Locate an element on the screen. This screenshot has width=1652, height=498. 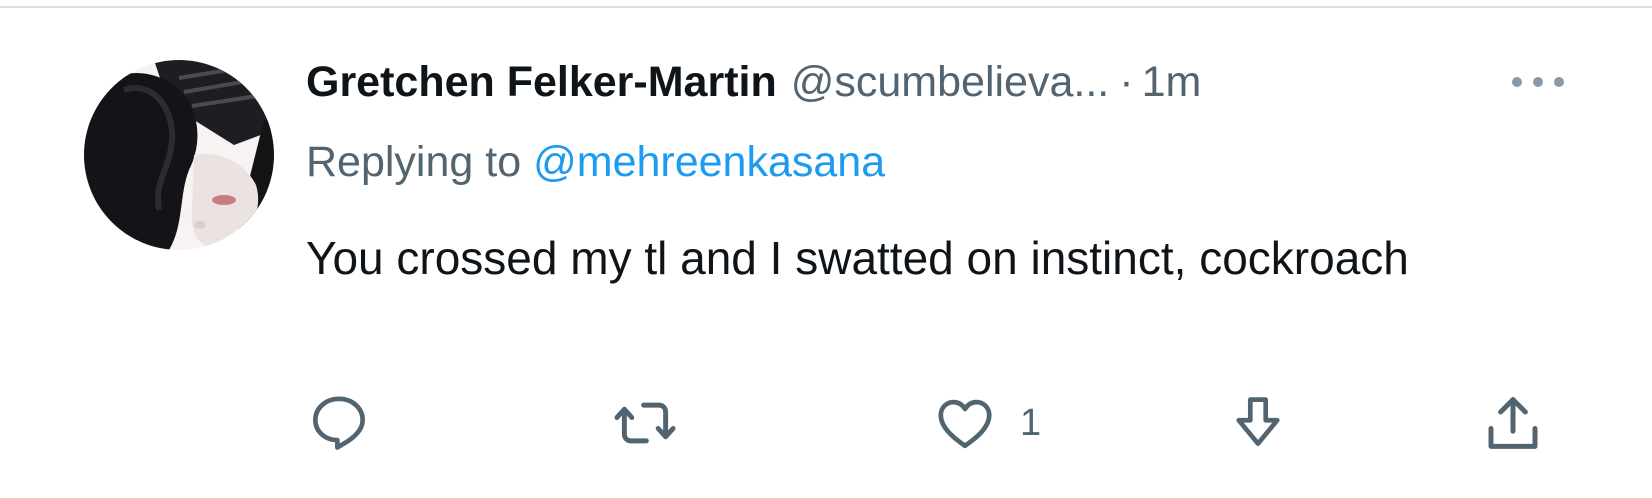
reply-prefix: Replying to is located at coordinates (414, 162).